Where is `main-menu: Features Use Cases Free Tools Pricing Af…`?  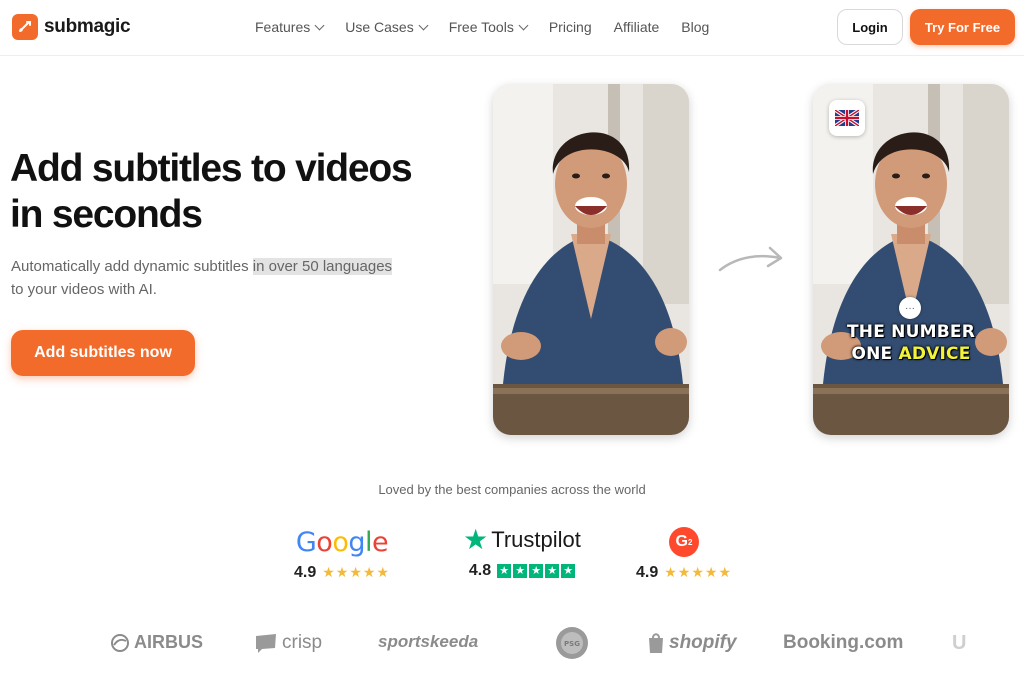 main-menu: Features Use Cases Free Tools Pricing Af… is located at coordinates (482, 27).